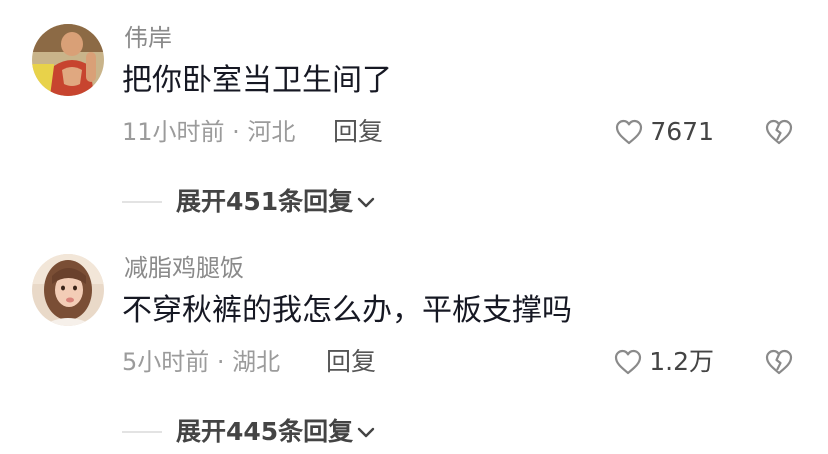 The image size is (828, 454). Describe the element at coordinates (148, 38) in the screenshot. I see `comment-username: 伟岸` at that location.